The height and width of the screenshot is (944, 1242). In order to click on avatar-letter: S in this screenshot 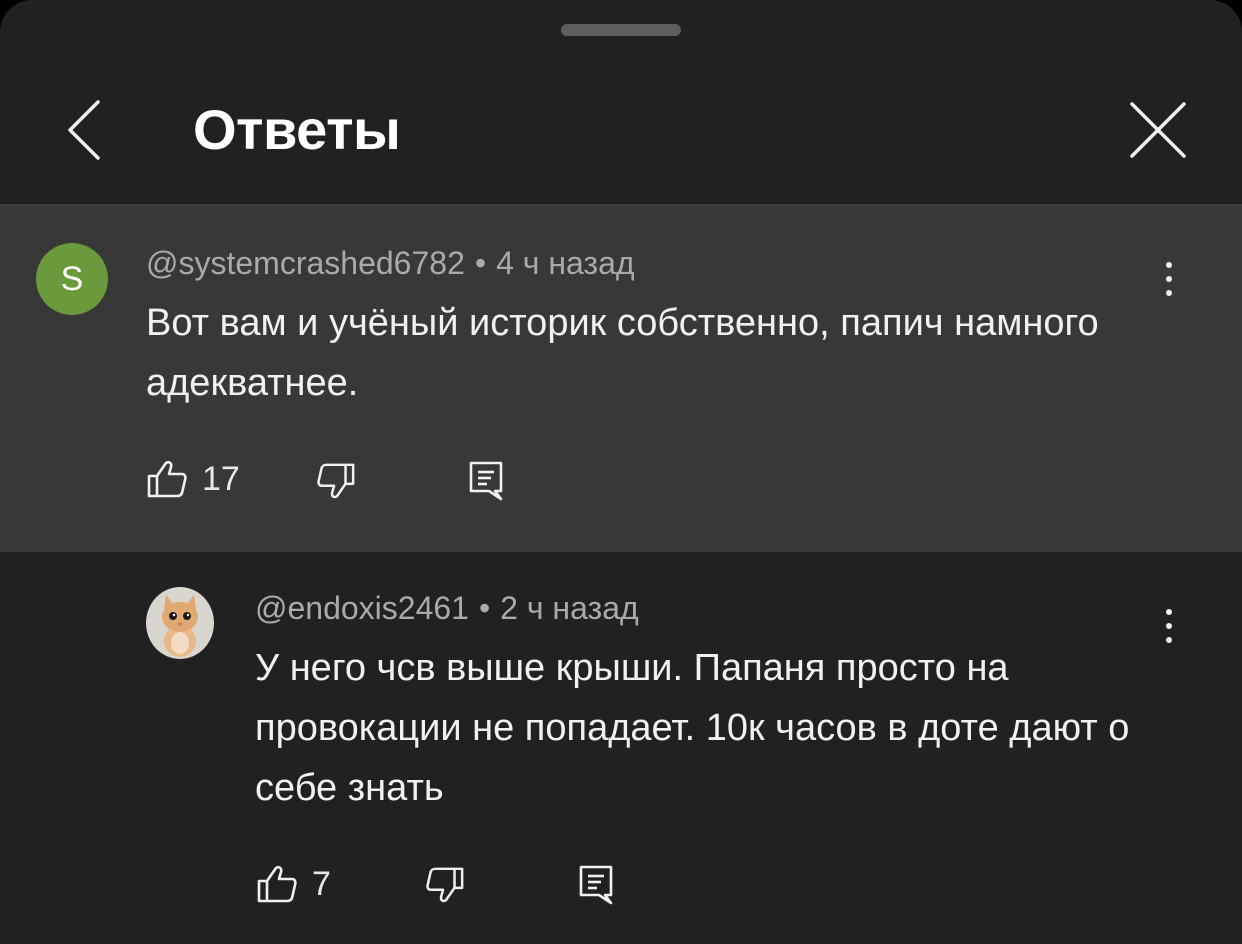, I will do `click(72, 278)`.